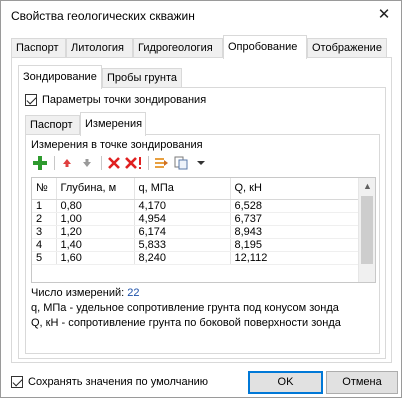  I want to click on table-cell: 6,528, so click(294, 206).